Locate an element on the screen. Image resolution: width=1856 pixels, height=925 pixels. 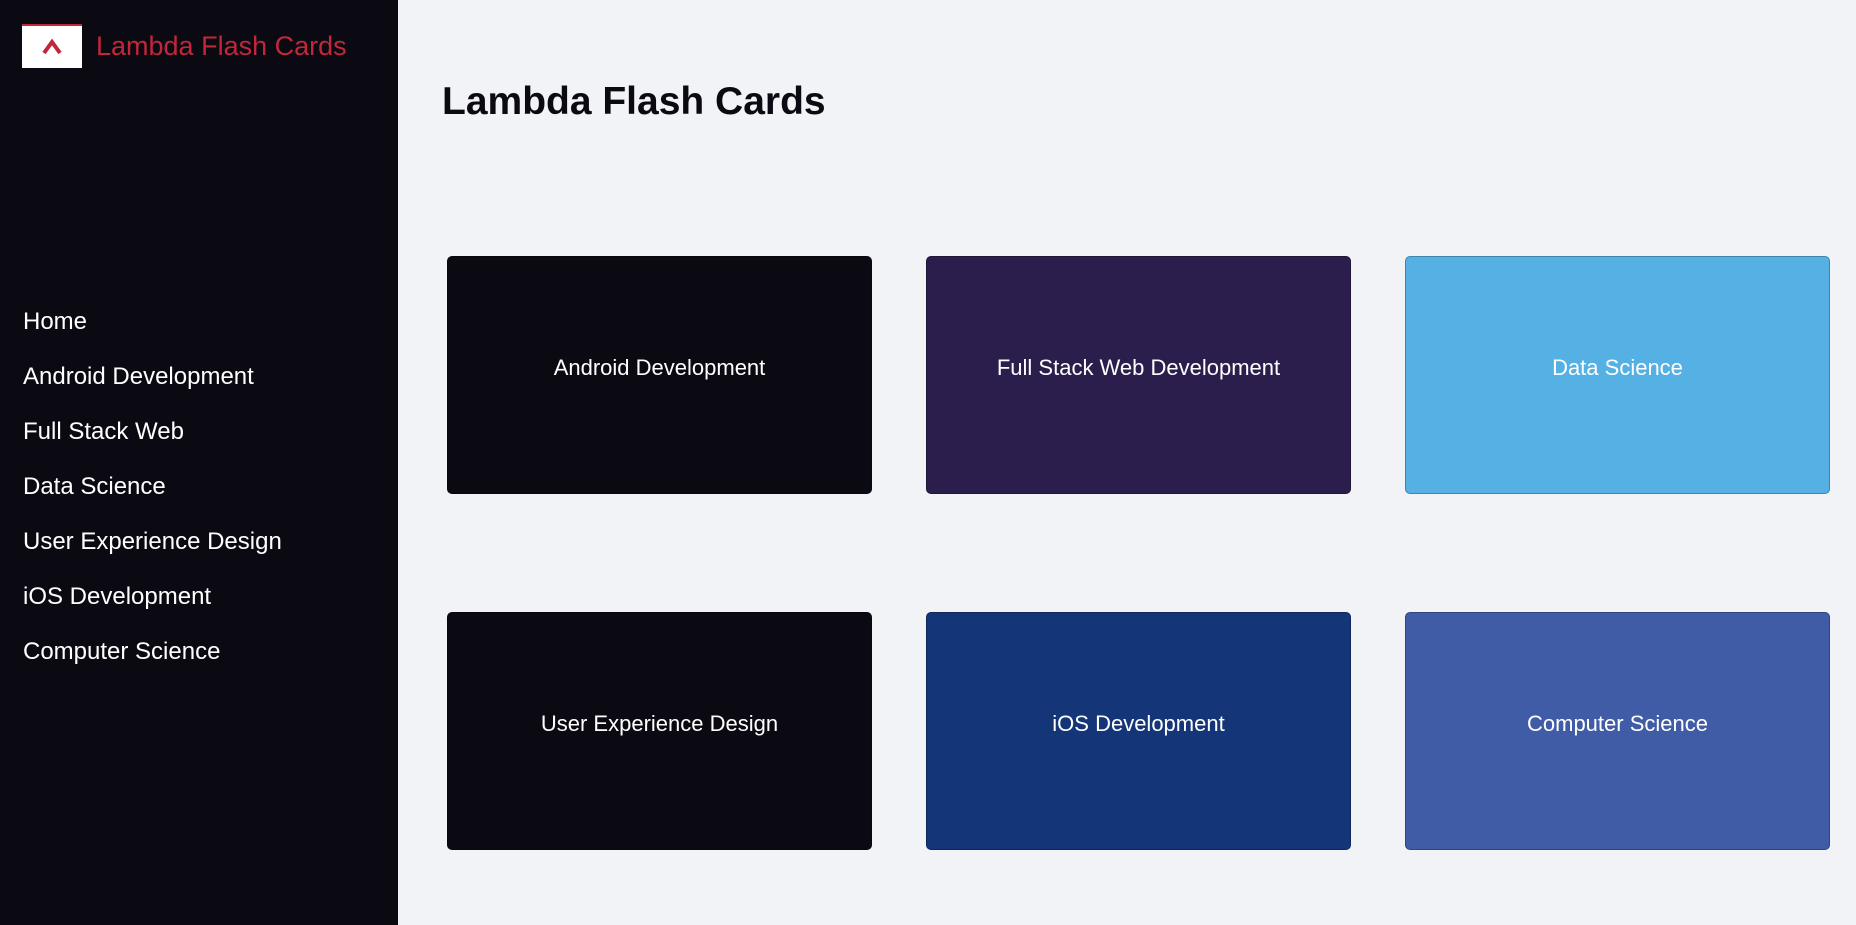
lambda-chevron-icon is located at coordinates (52, 46).